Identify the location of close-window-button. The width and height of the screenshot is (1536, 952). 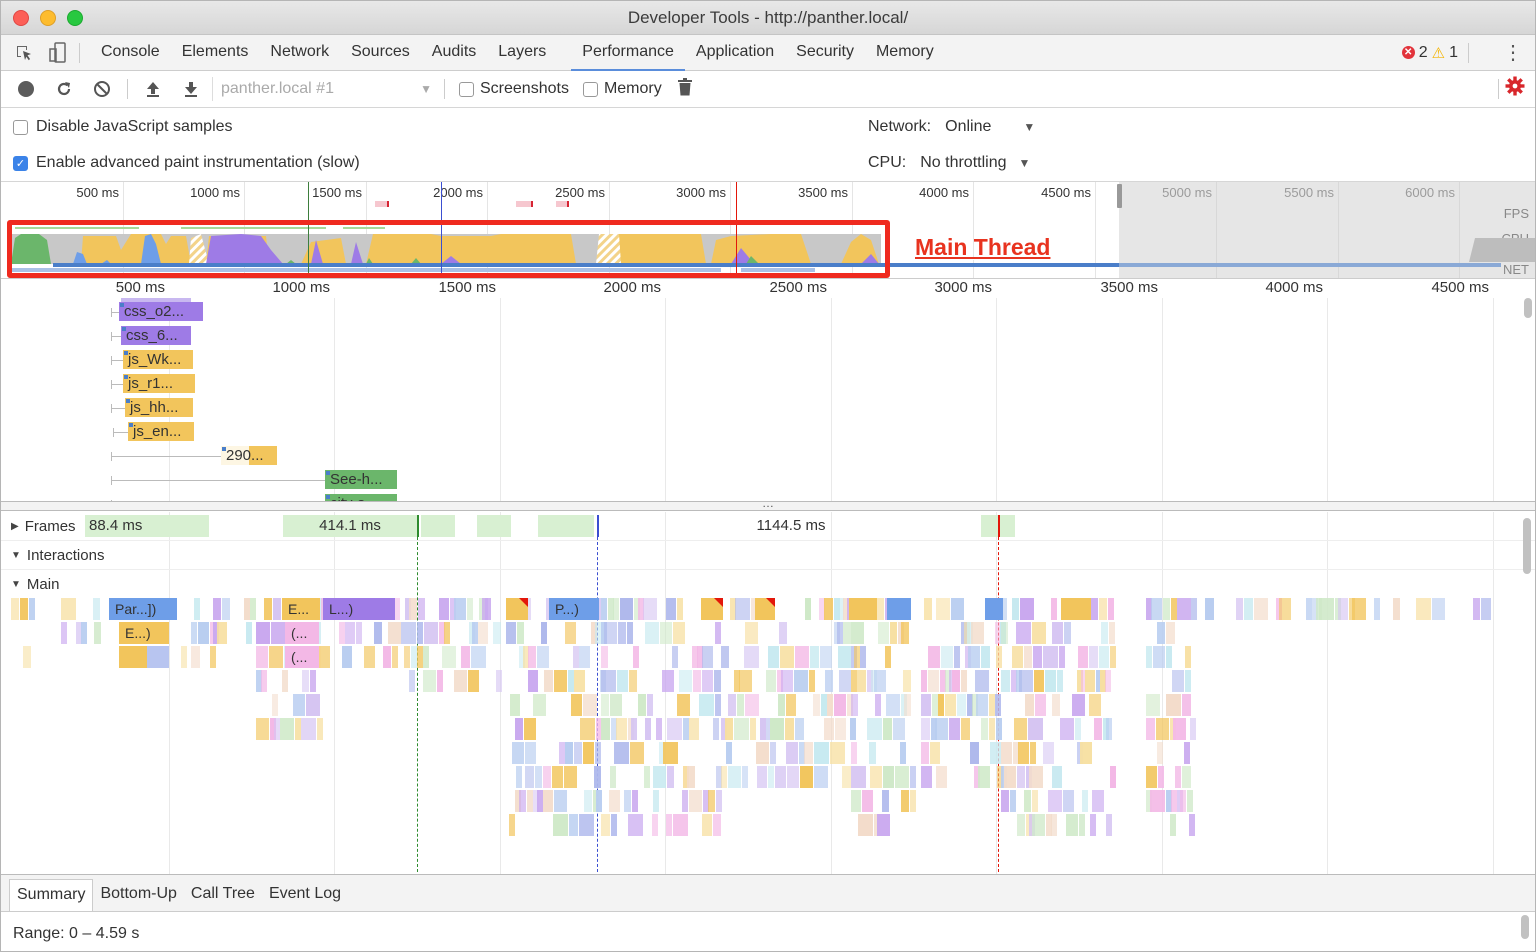
(21, 18).